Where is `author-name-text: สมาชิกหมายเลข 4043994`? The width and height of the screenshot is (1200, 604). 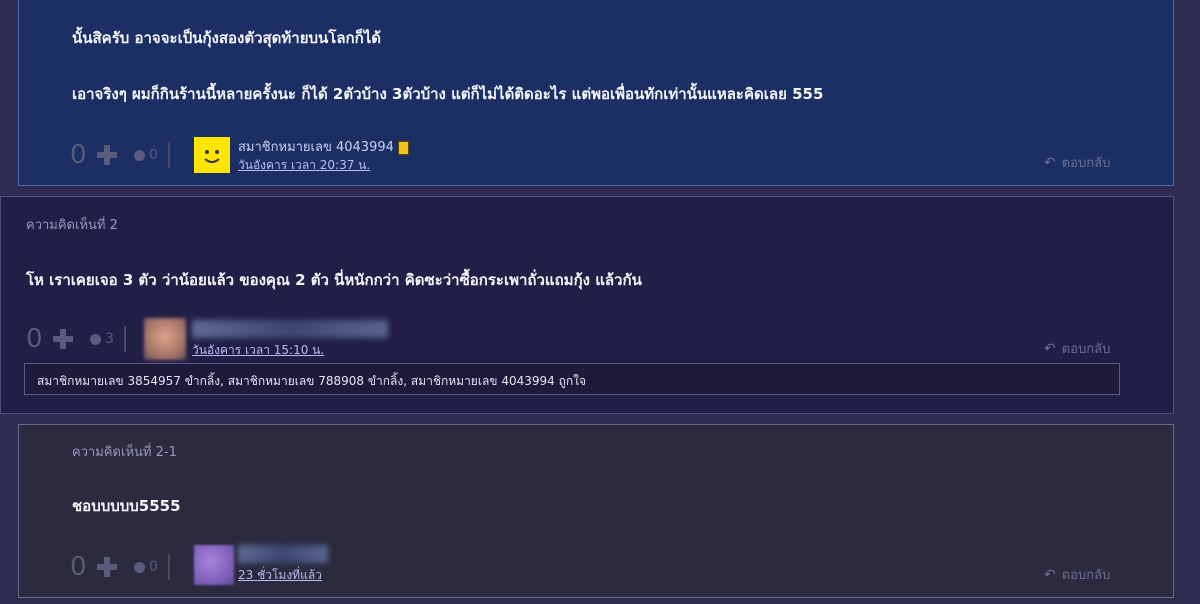
author-name-text: สมาชิกหมายเลข 4043994 is located at coordinates (316, 147).